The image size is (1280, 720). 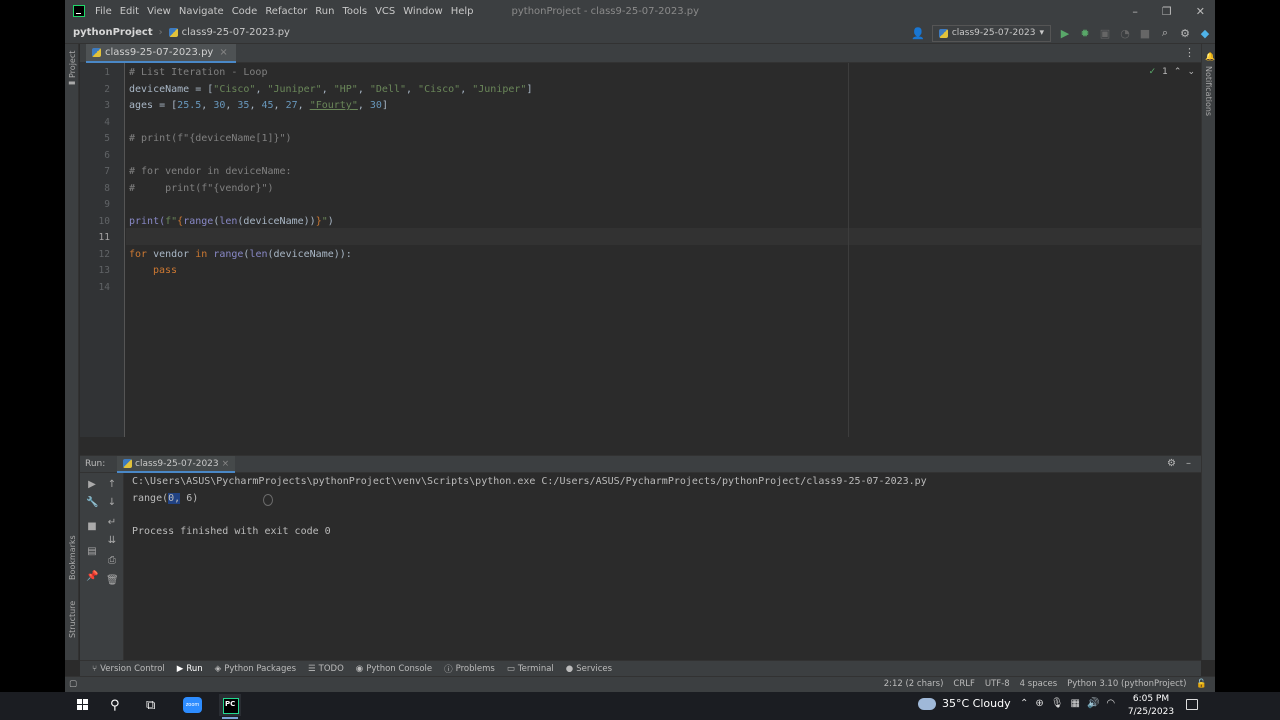 What do you see at coordinates (103, 11) in the screenshot?
I see `menu-file: File` at bounding box center [103, 11].